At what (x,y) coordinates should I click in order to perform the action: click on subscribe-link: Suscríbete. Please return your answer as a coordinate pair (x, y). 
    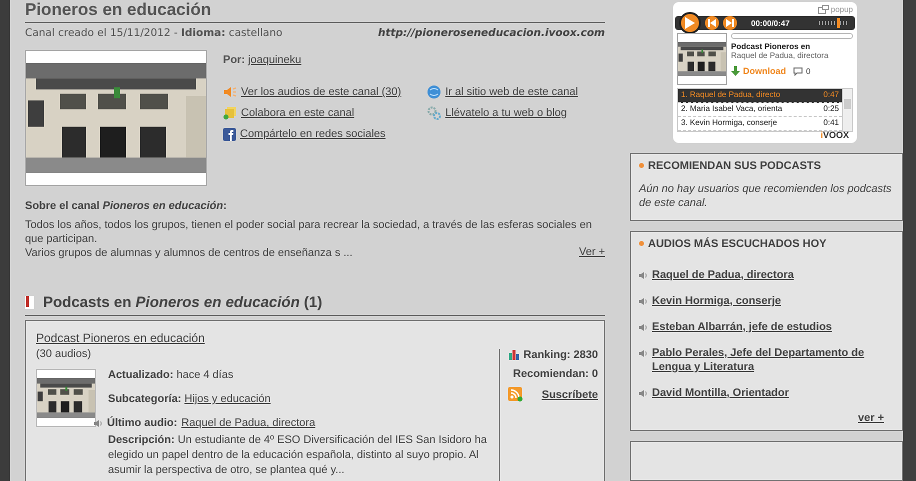
    Looking at the image, I should click on (570, 394).